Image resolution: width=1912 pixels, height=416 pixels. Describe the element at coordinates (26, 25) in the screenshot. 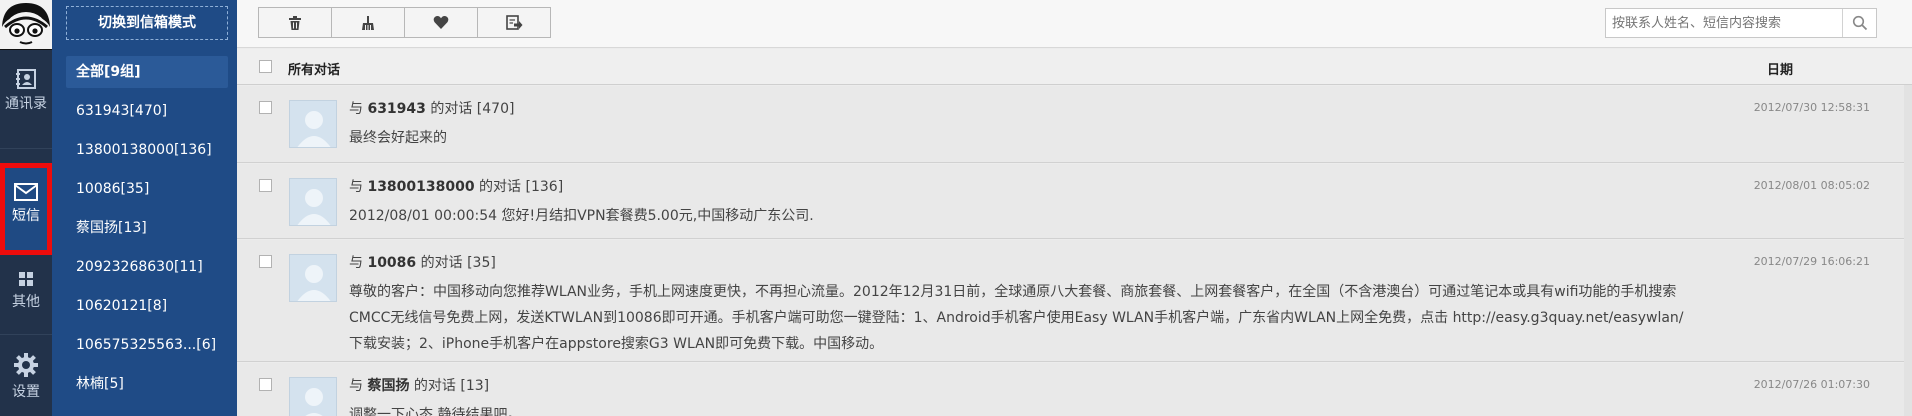

I see `user-avatar` at that location.